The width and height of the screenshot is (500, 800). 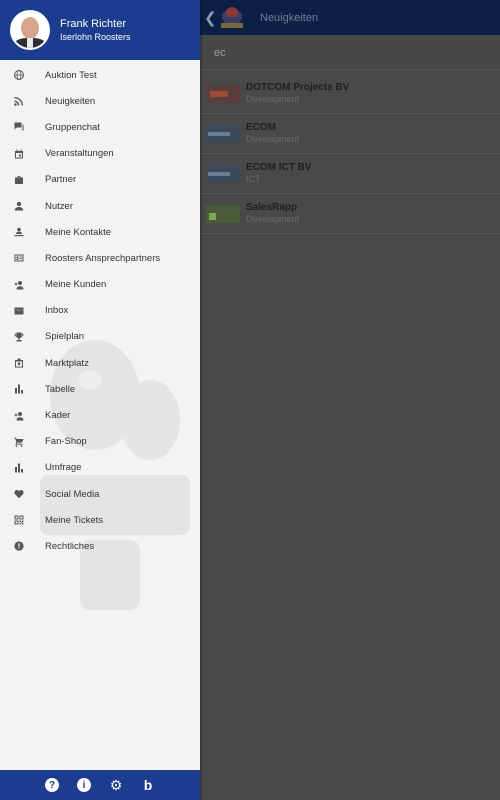 I want to click on menu-item-meine-tickets: Meine Tickets, so click(x=100, y=520).